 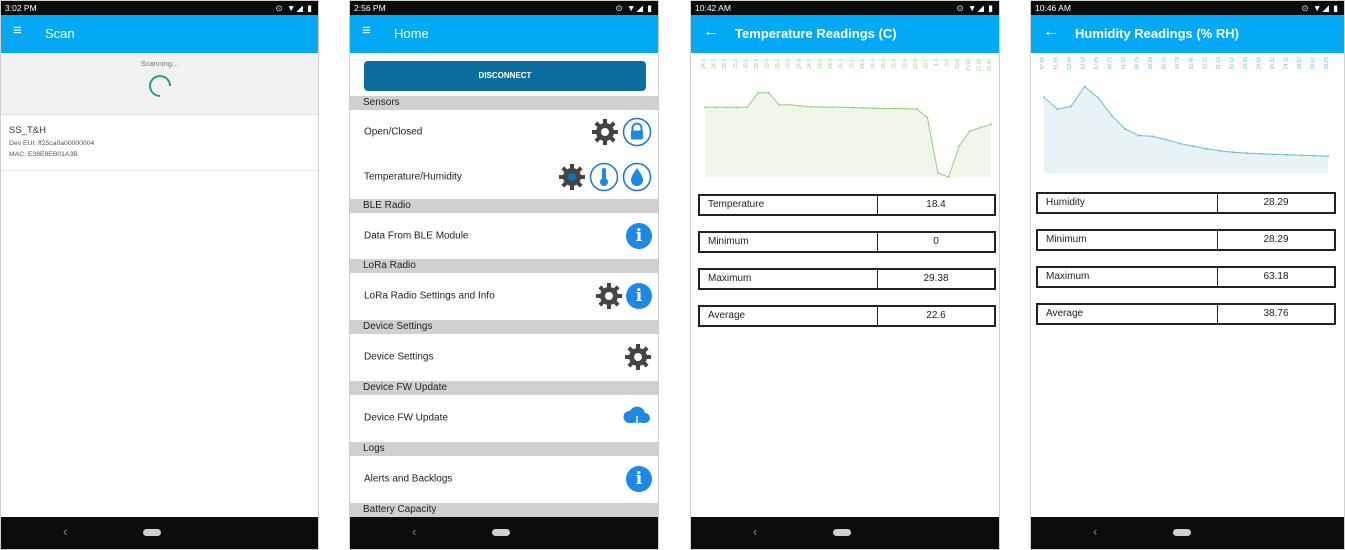 I want to click on status-bar: 2:56 PM ⊙ ▼◢ ▮, so click(x=504, y=8).